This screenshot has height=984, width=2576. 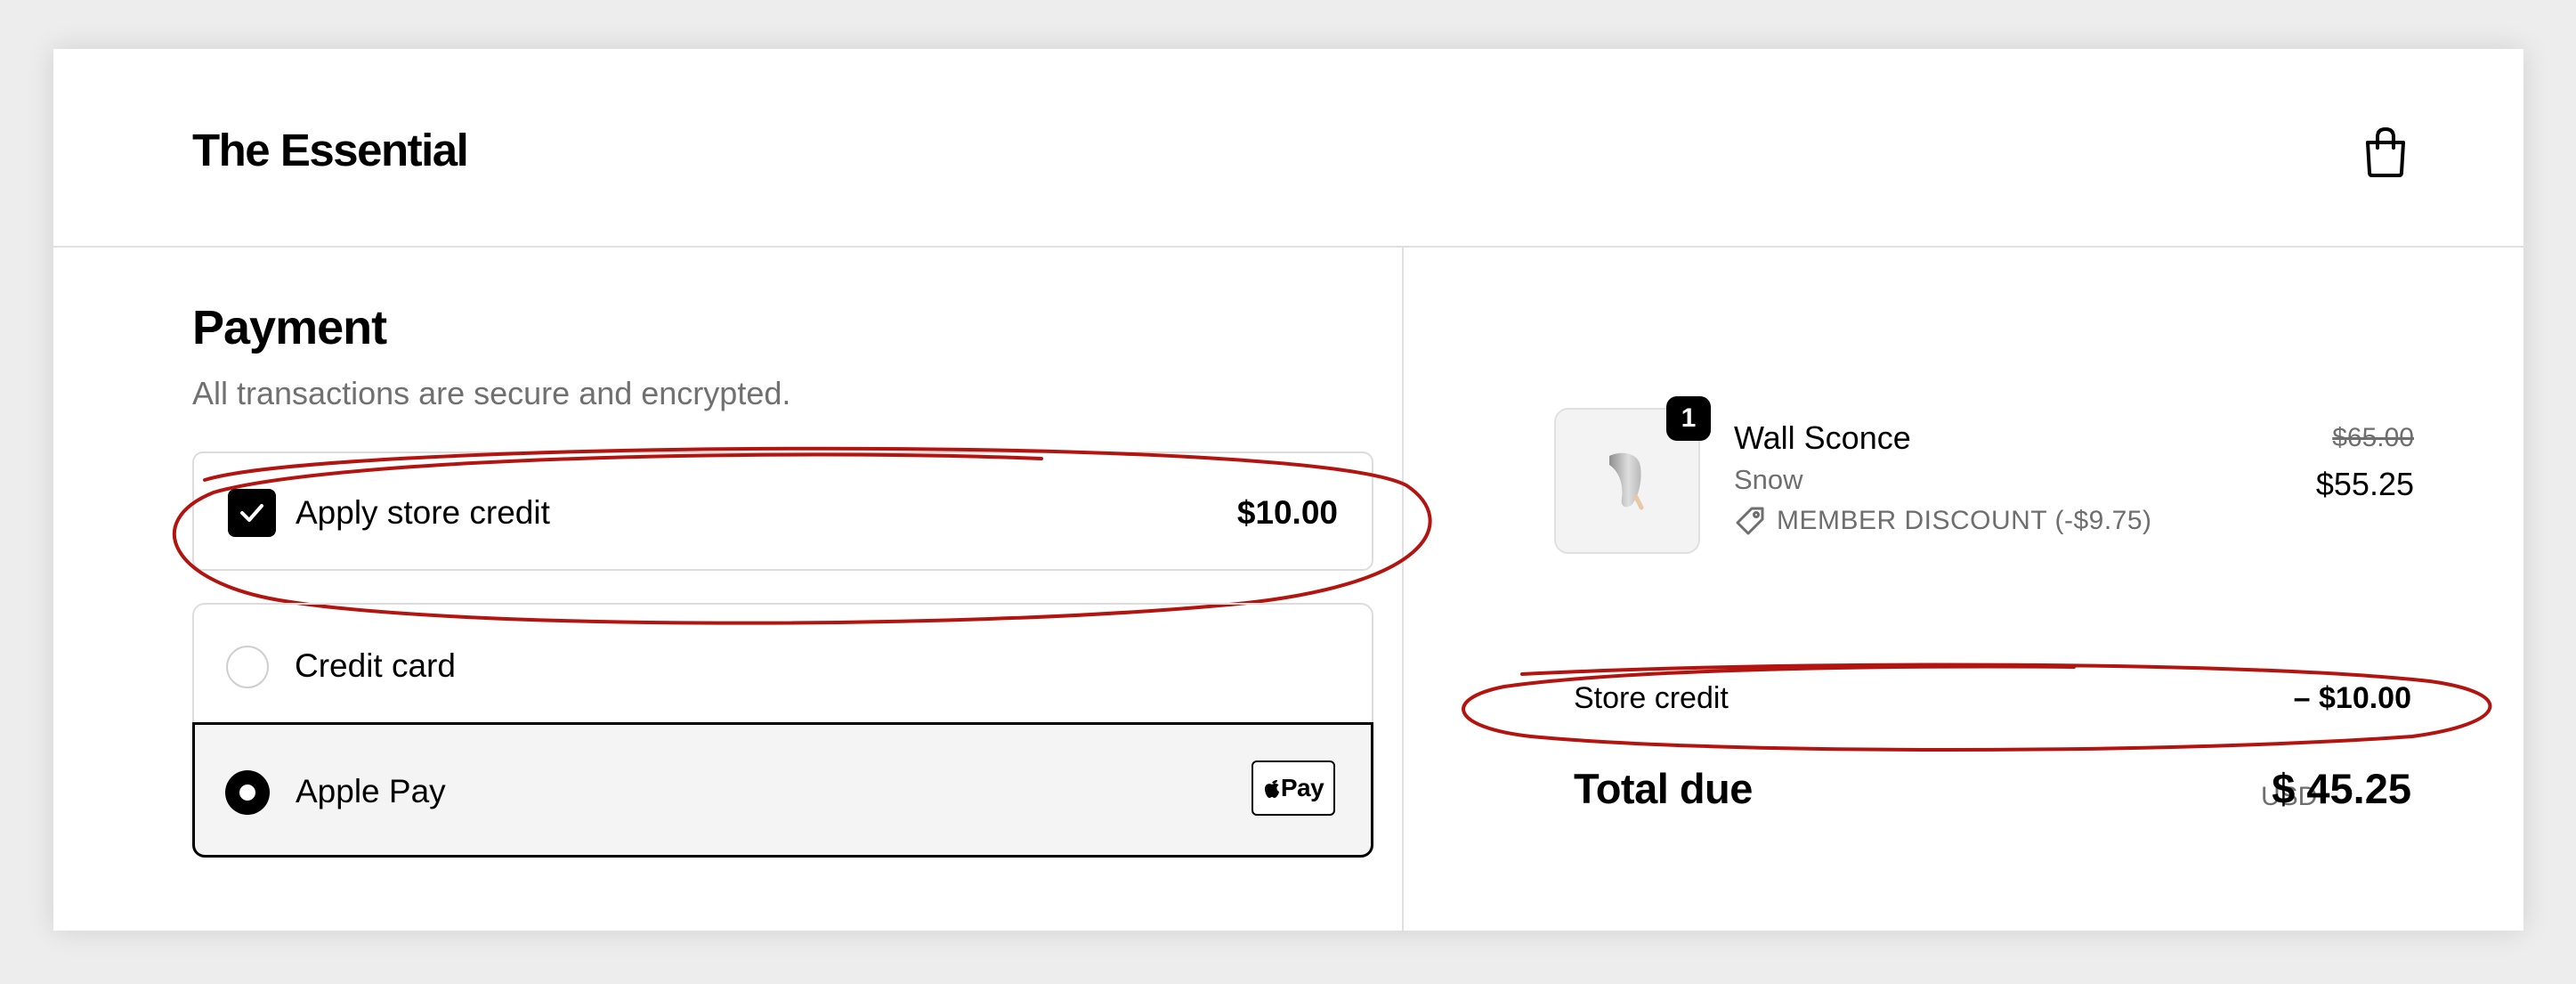 I want to click on discounted-price: $55.25, so click(x=2364, y=484).